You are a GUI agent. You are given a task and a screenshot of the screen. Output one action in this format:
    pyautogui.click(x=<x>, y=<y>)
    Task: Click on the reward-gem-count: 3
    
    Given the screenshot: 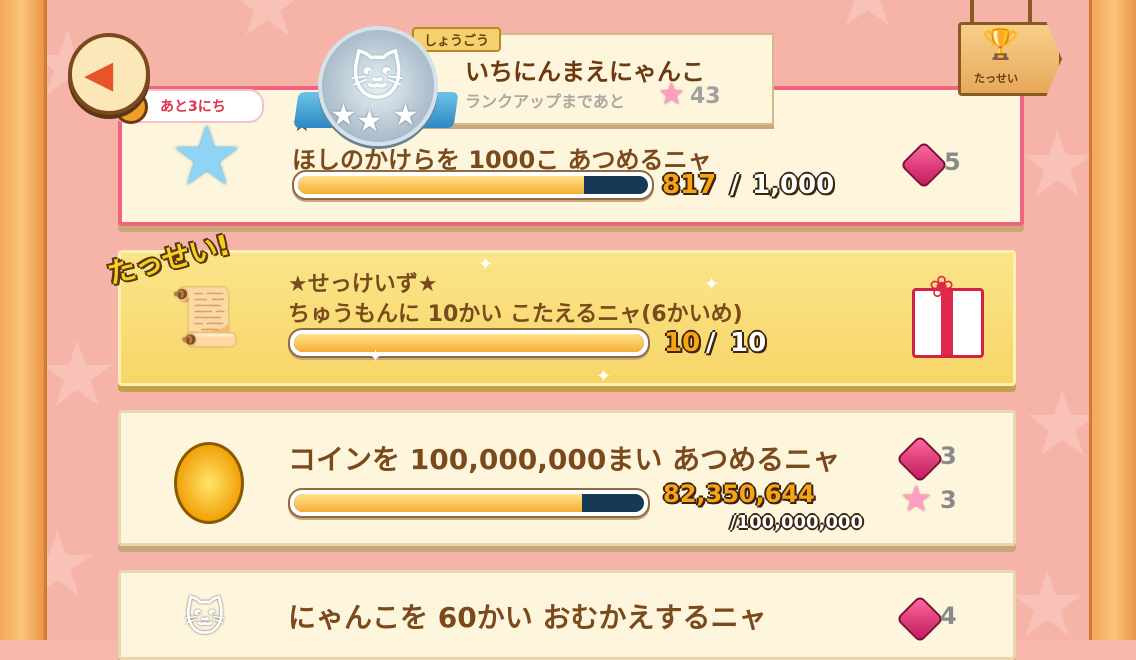 What is the action you would take?
    pyautogui.click(x=948, y=456)
    